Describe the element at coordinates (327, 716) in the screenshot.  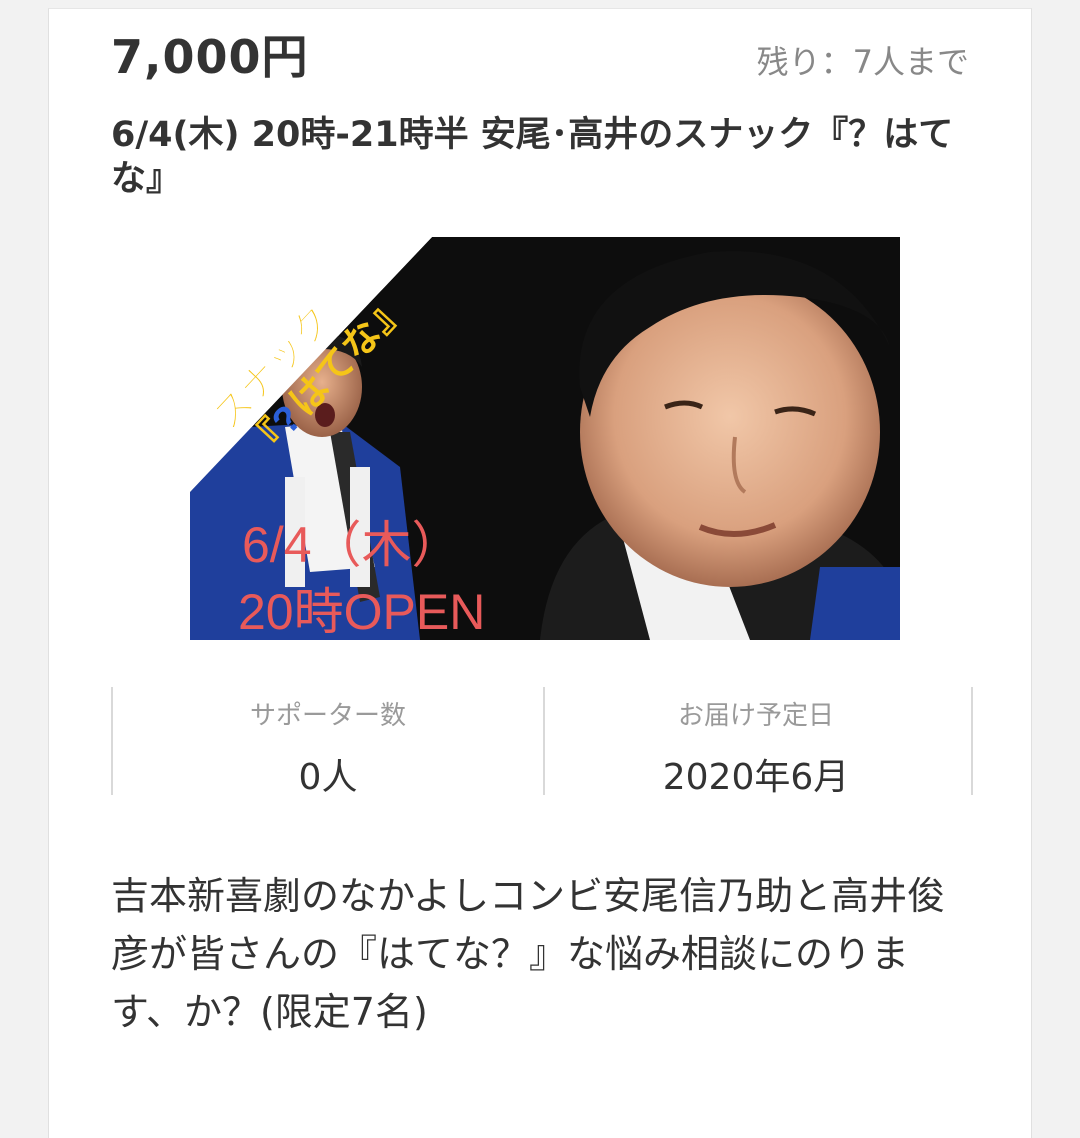
I see `supporters-label: サポーター数` at that location.